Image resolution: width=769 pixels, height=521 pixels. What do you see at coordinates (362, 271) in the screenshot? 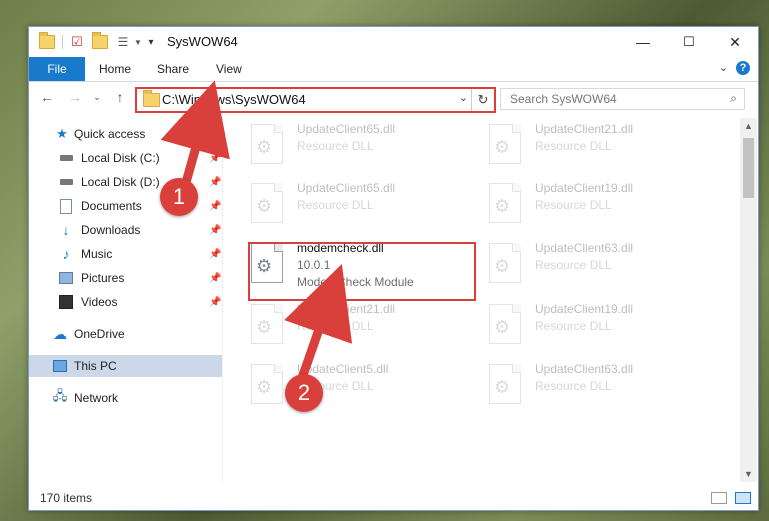
I see `highlight-box-modemcheck` at bounding box center [362, 271].